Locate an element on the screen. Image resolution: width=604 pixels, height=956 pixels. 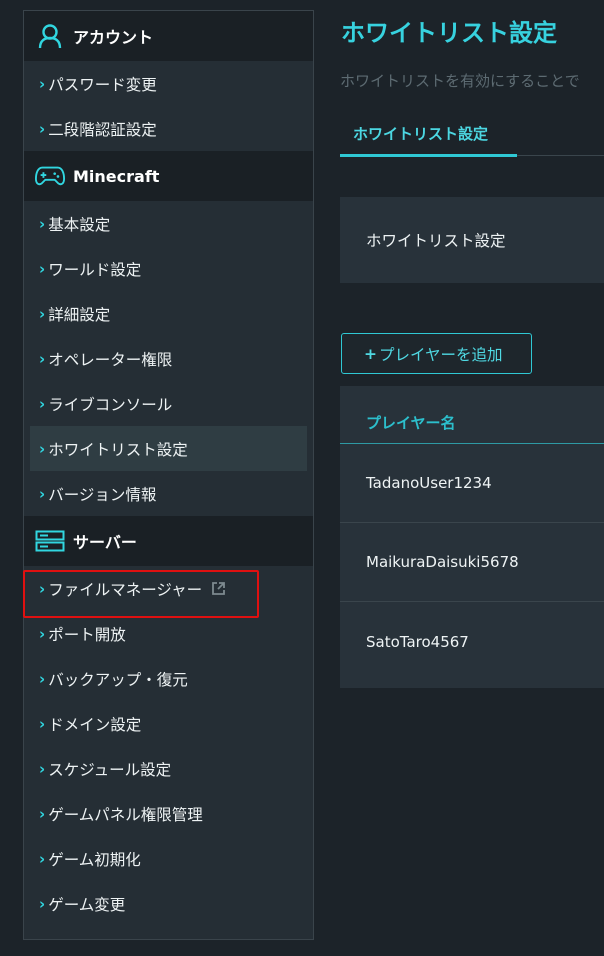
tab-divider is located at coordinates (560, 155).